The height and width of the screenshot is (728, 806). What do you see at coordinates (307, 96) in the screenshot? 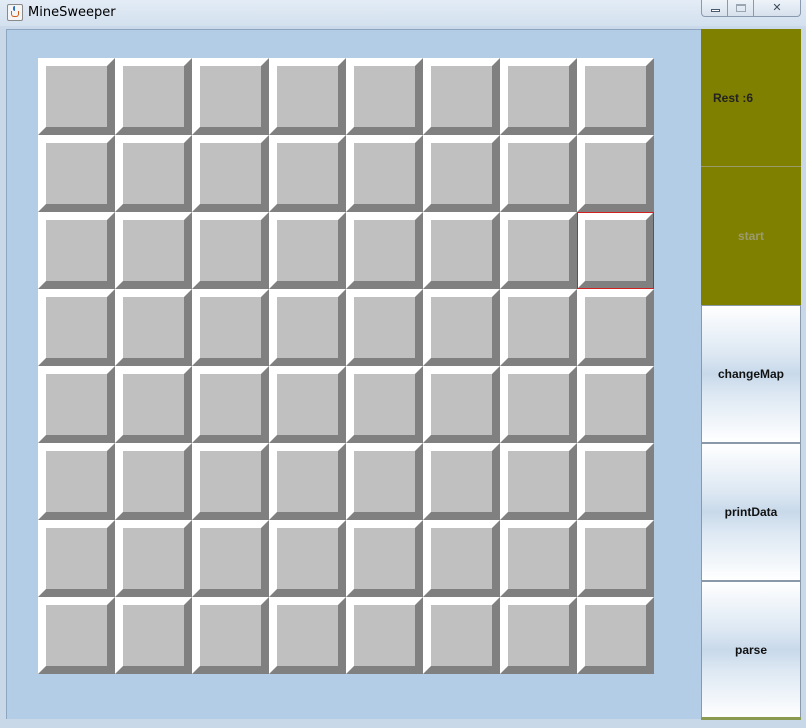
I see `mine-cell-r1-c4` at bounding box center [307, 96].